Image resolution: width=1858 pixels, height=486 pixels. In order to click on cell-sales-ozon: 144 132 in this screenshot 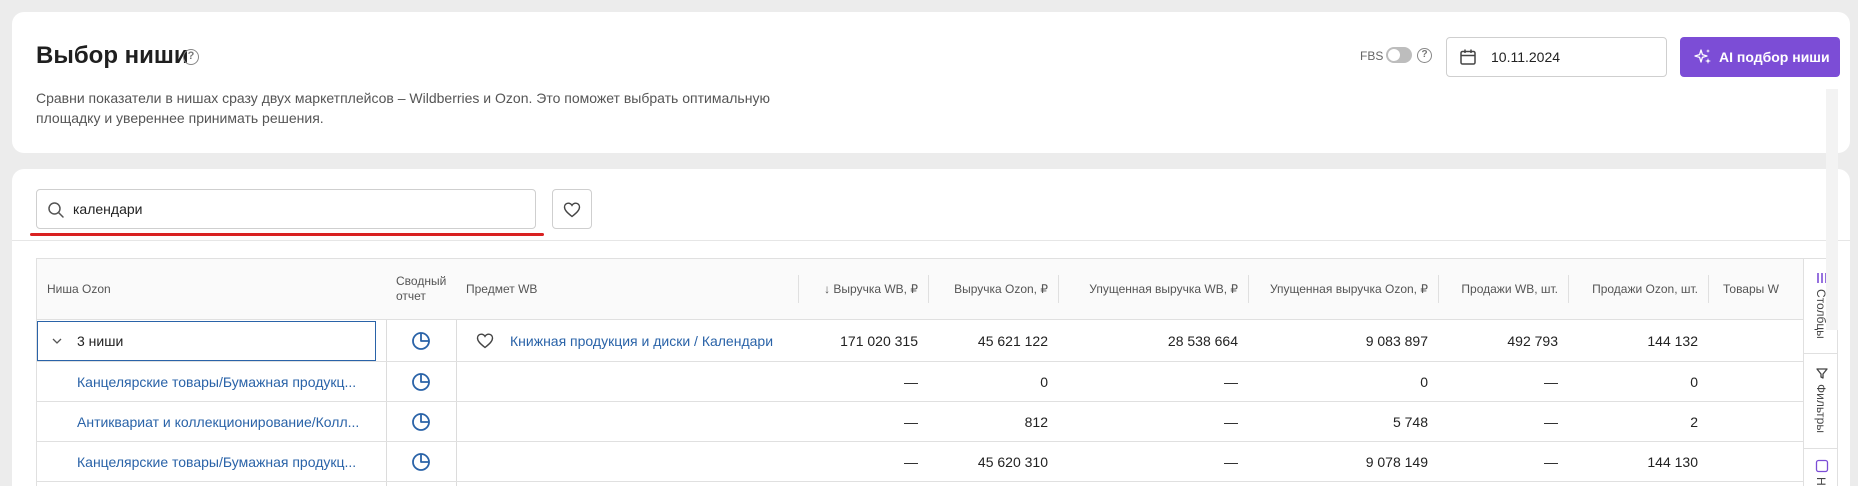, I will do `click(1672, 340)`.